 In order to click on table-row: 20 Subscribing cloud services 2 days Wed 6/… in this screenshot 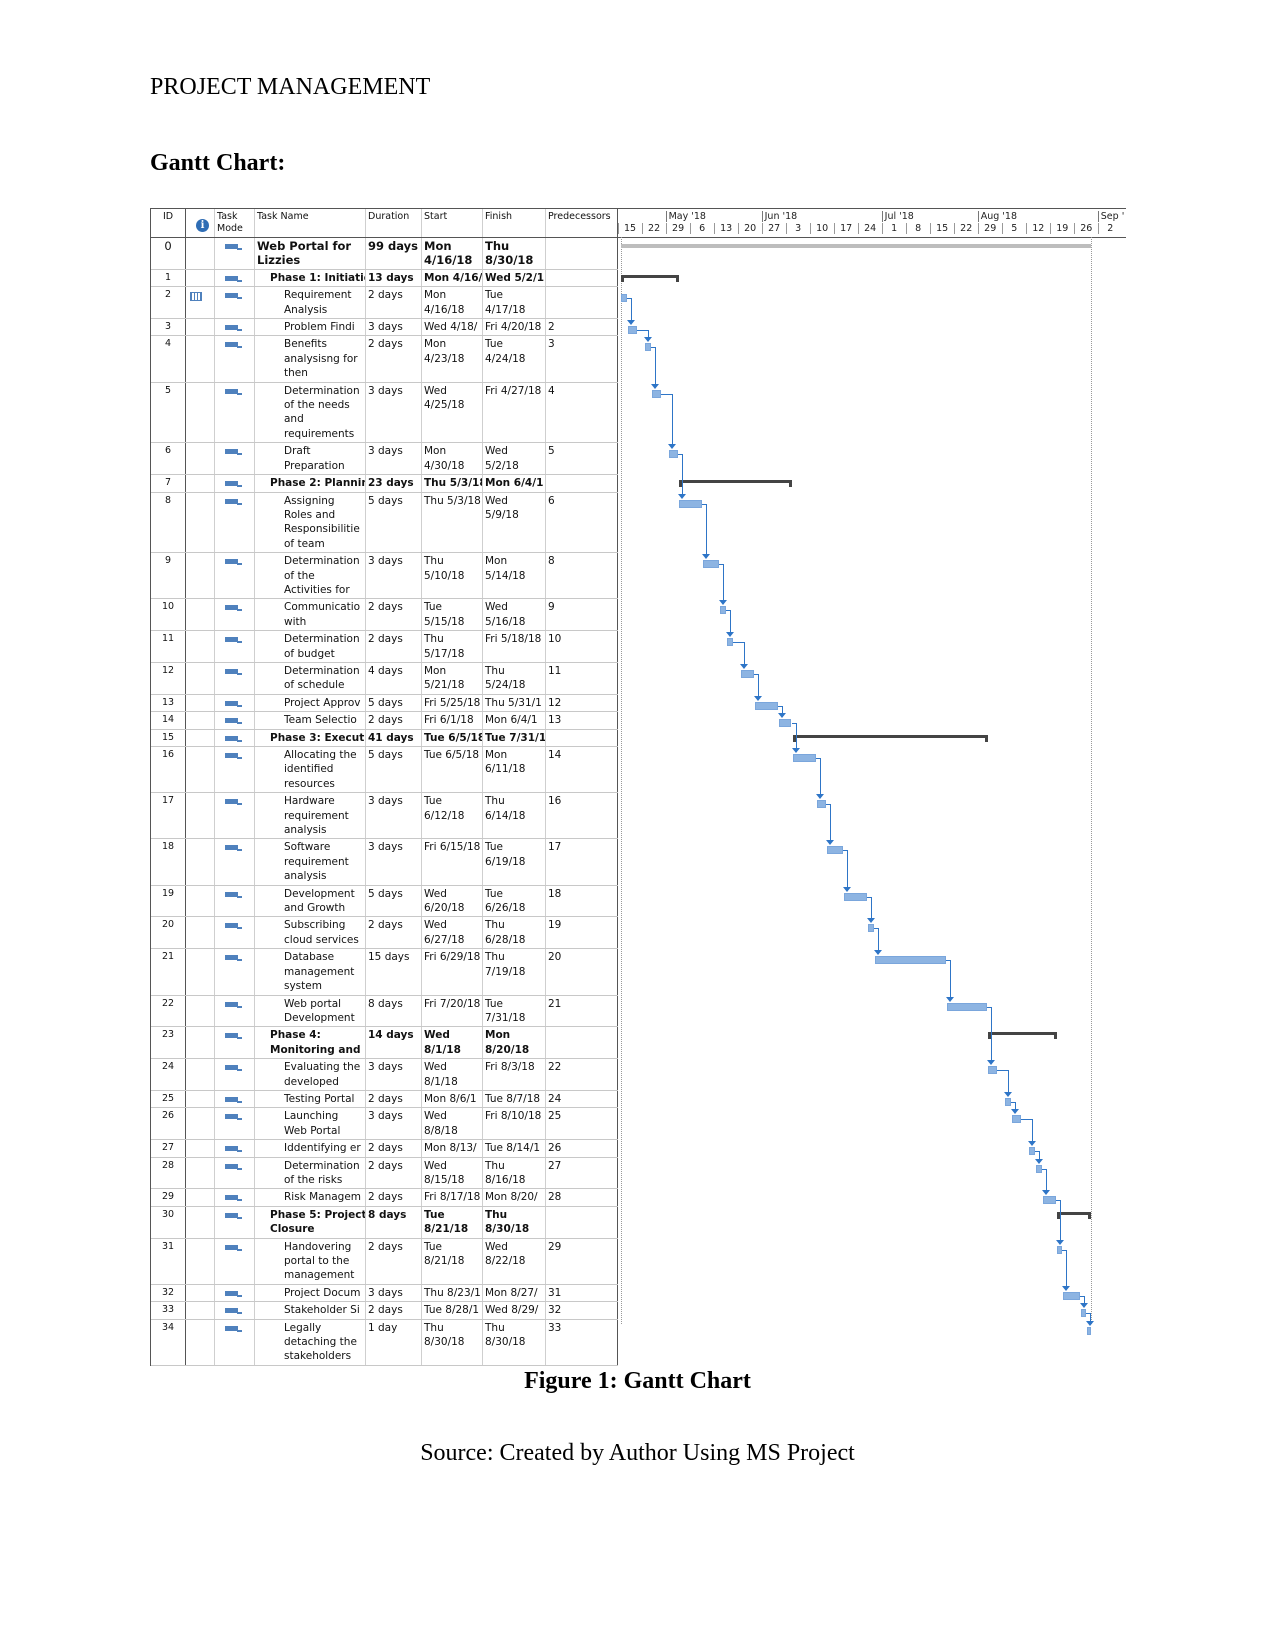, I will do `click(384, 933)`.